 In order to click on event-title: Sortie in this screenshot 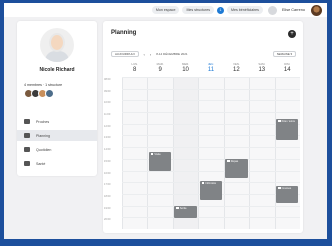, I will do `click(183, 208)`.